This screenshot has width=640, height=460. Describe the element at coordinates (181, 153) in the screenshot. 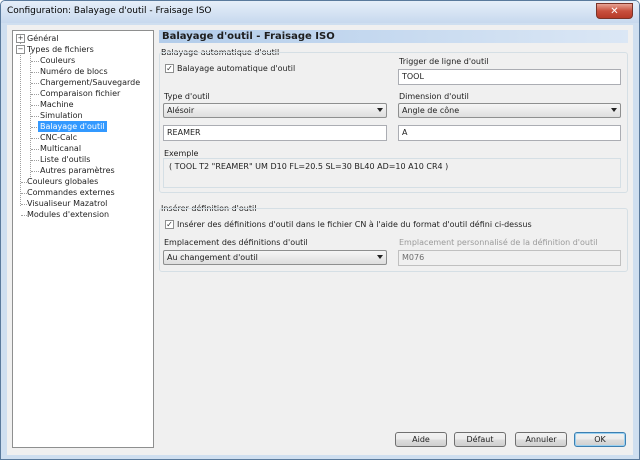

I see `example-label: Exemple` at that location.